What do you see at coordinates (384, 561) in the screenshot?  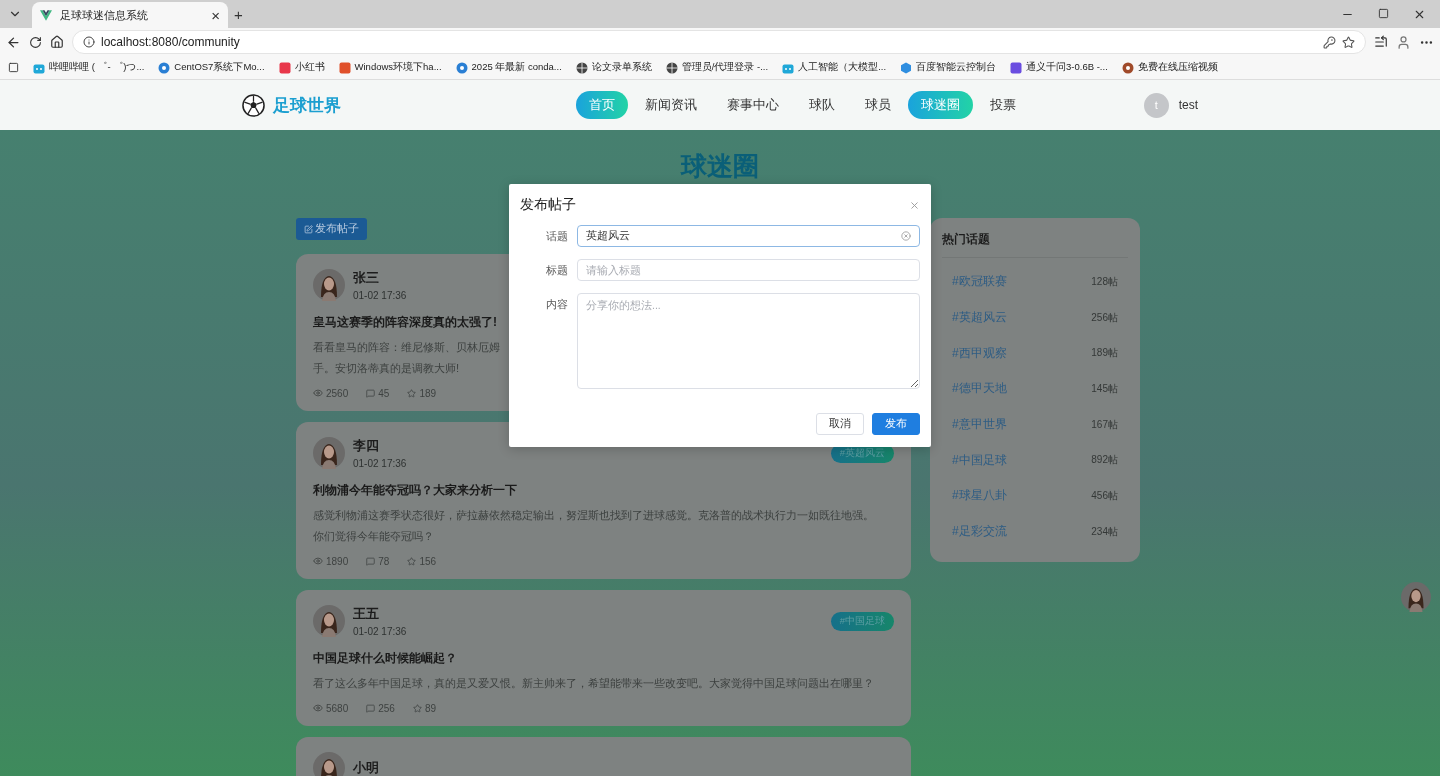 I see `comment-count: 78` at bounding box center [384, 561].